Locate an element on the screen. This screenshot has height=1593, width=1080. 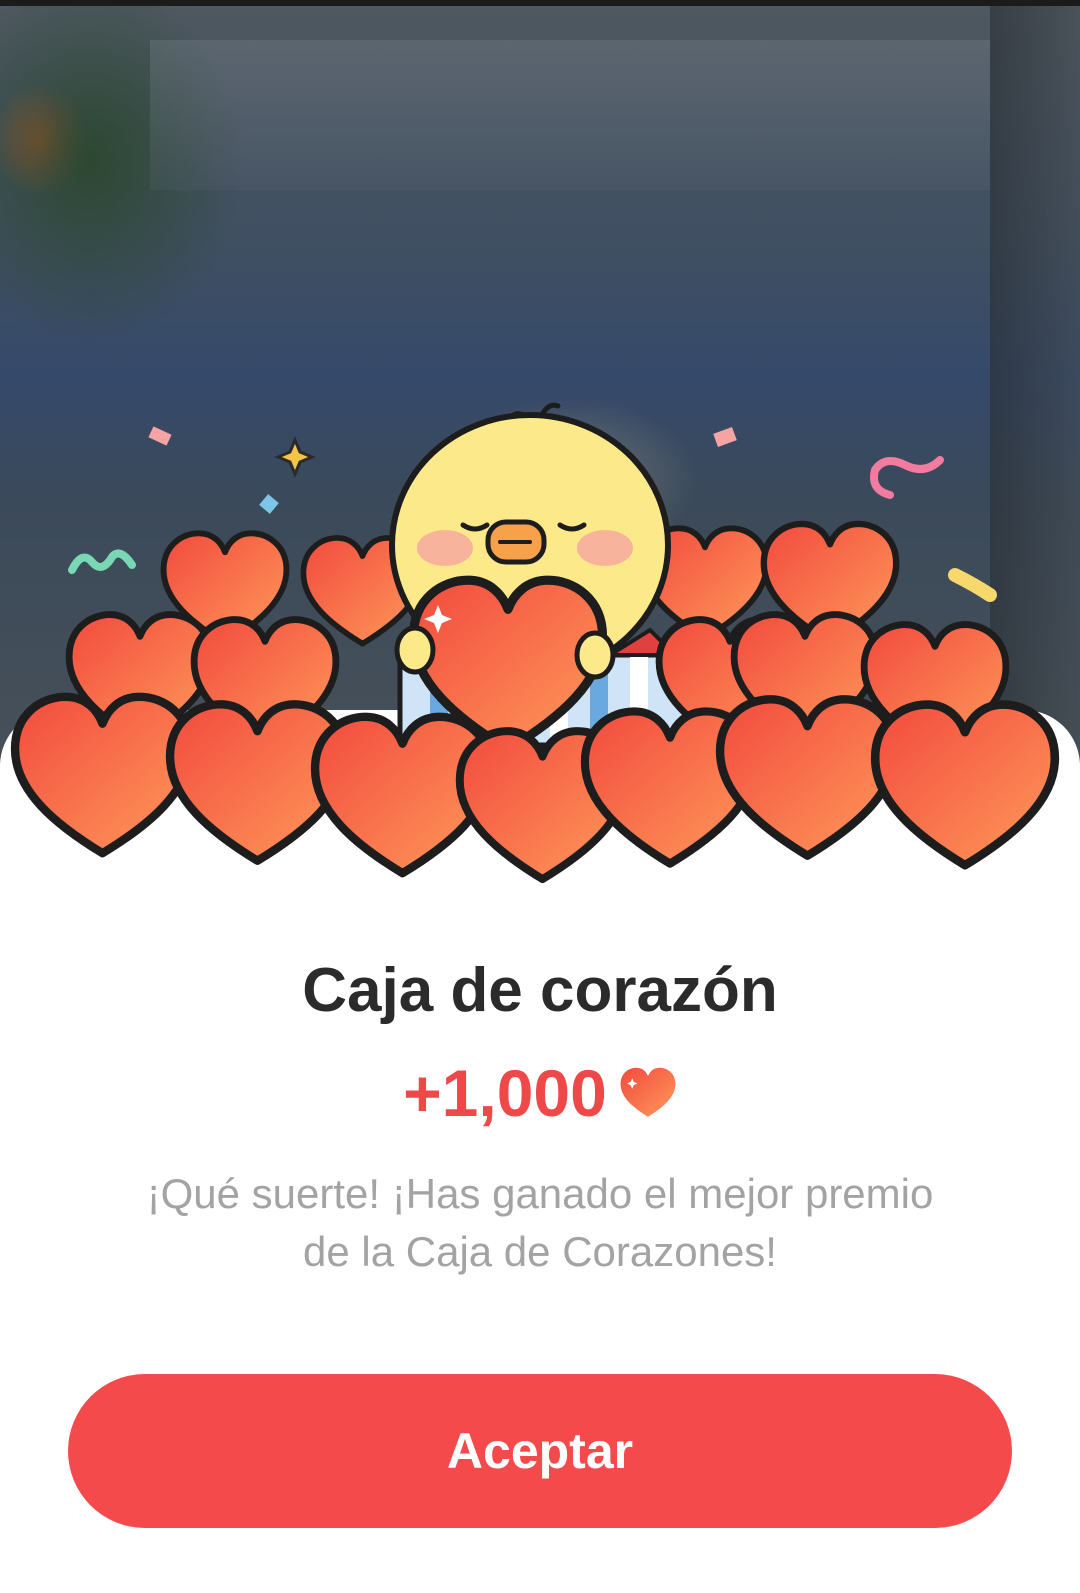
background-window is located at coordinates (570, 115).